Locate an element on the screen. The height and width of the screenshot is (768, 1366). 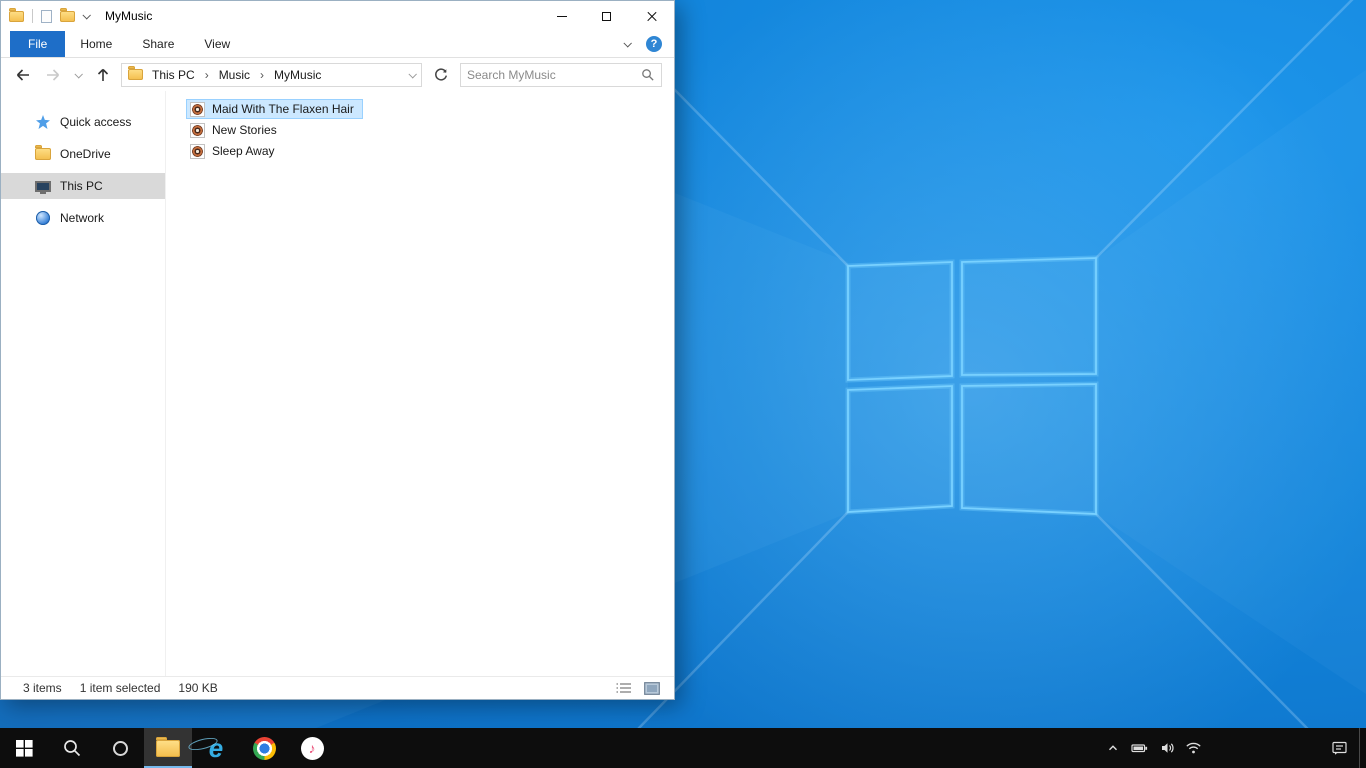
refresh-button is located at coordinates (441, 75).